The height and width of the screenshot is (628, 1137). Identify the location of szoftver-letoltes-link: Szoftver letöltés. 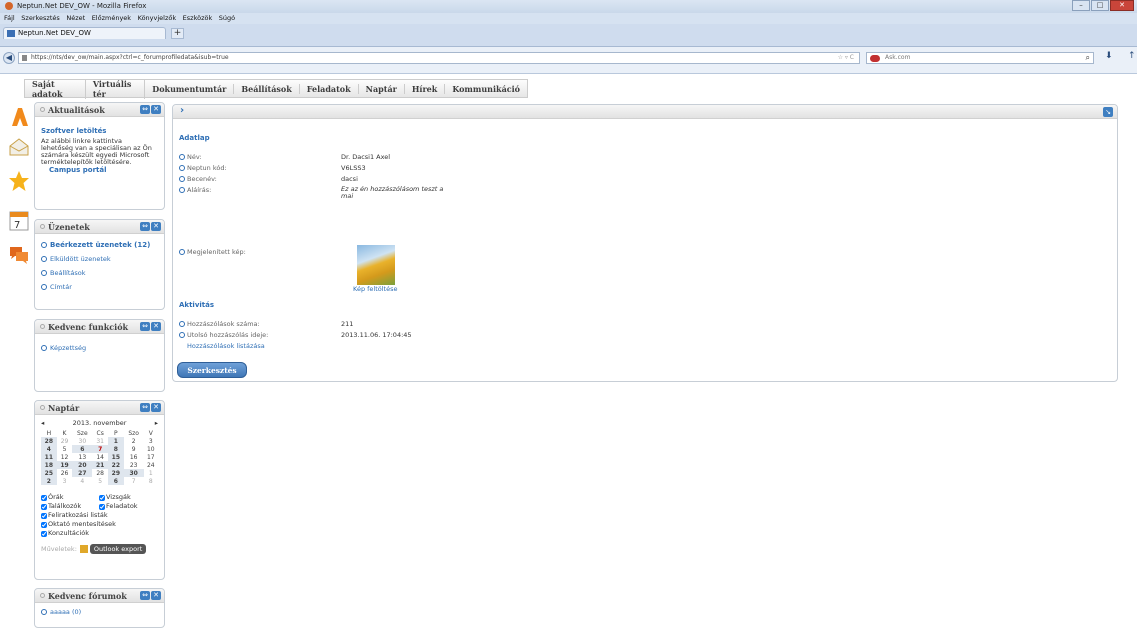
(99, 131).